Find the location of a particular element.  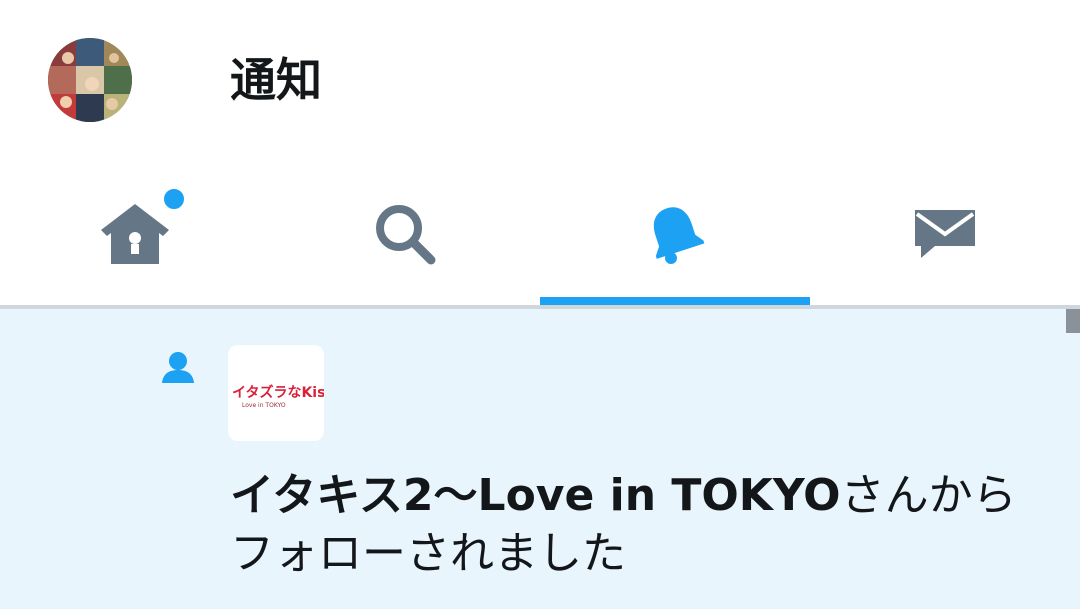

tab-search is located at coordinates (405, 234).